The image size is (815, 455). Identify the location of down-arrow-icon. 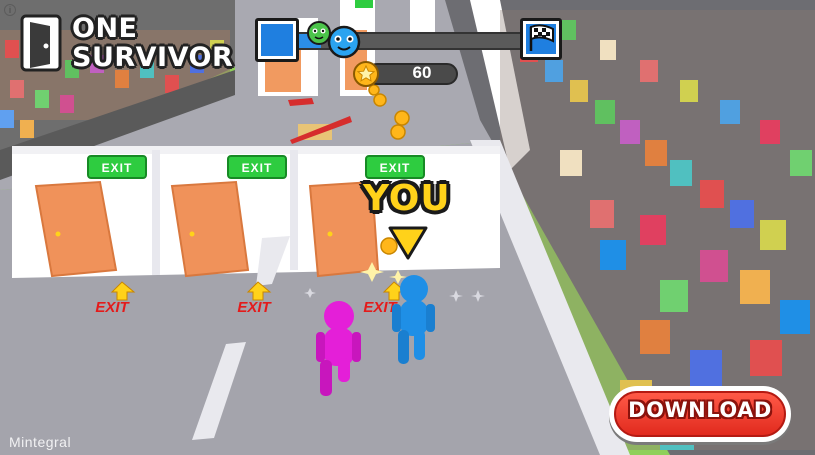
(408, 243).